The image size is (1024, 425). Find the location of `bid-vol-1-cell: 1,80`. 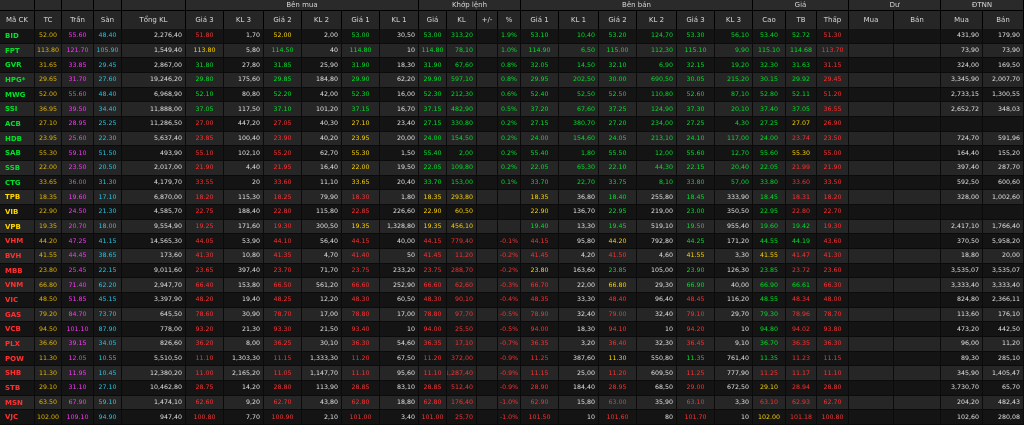

bid-vol-1-cell: 1,80 is located at coordinates (399, 197).